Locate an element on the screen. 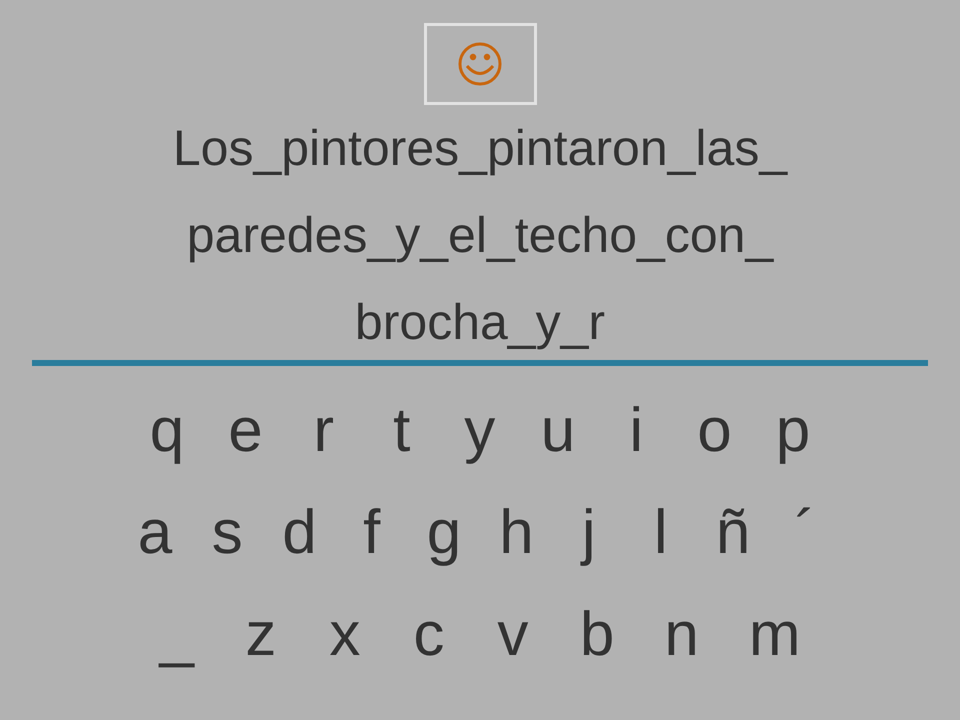  keyboard-key: i is located at coordinates (636, 431).